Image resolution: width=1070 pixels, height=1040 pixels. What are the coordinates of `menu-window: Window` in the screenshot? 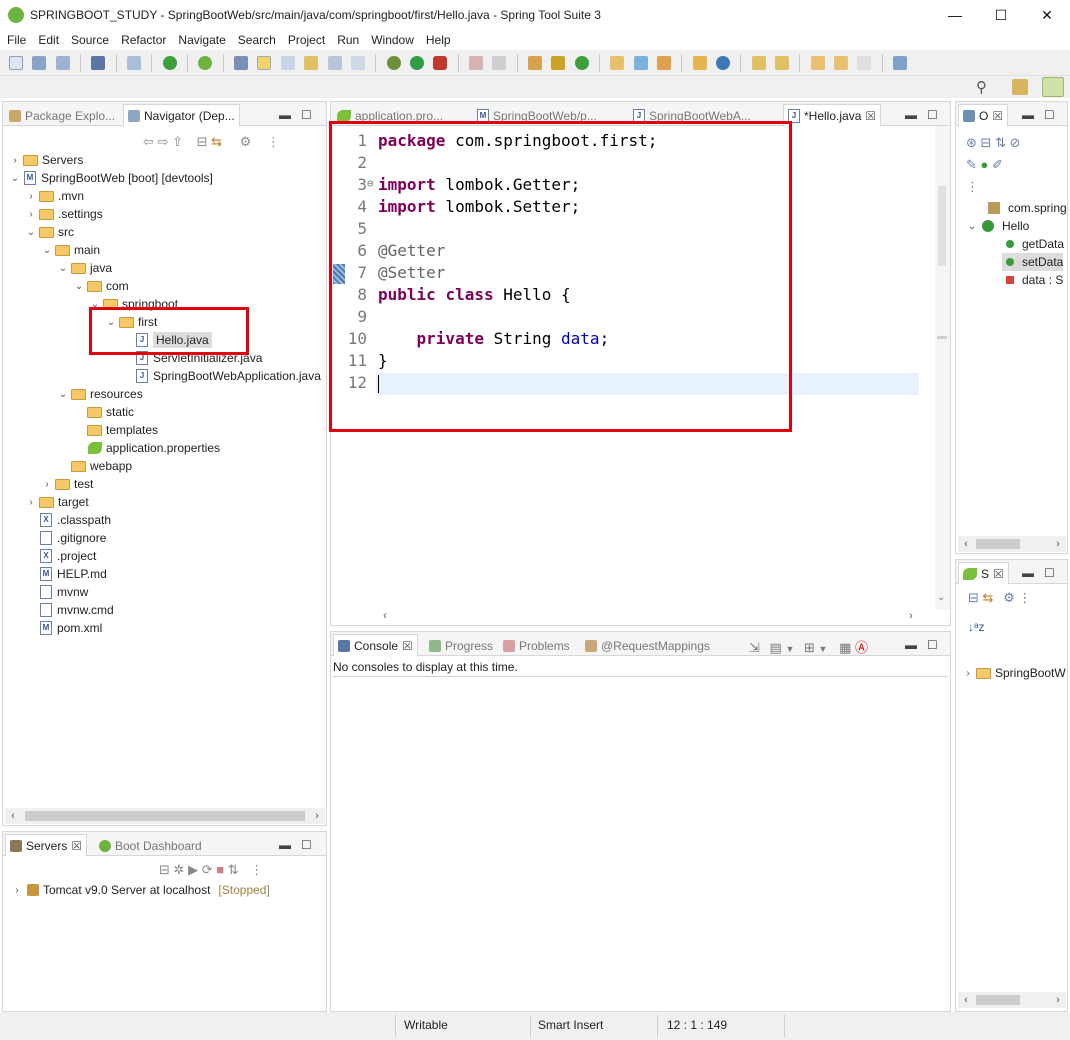 It's located at (391, 38).